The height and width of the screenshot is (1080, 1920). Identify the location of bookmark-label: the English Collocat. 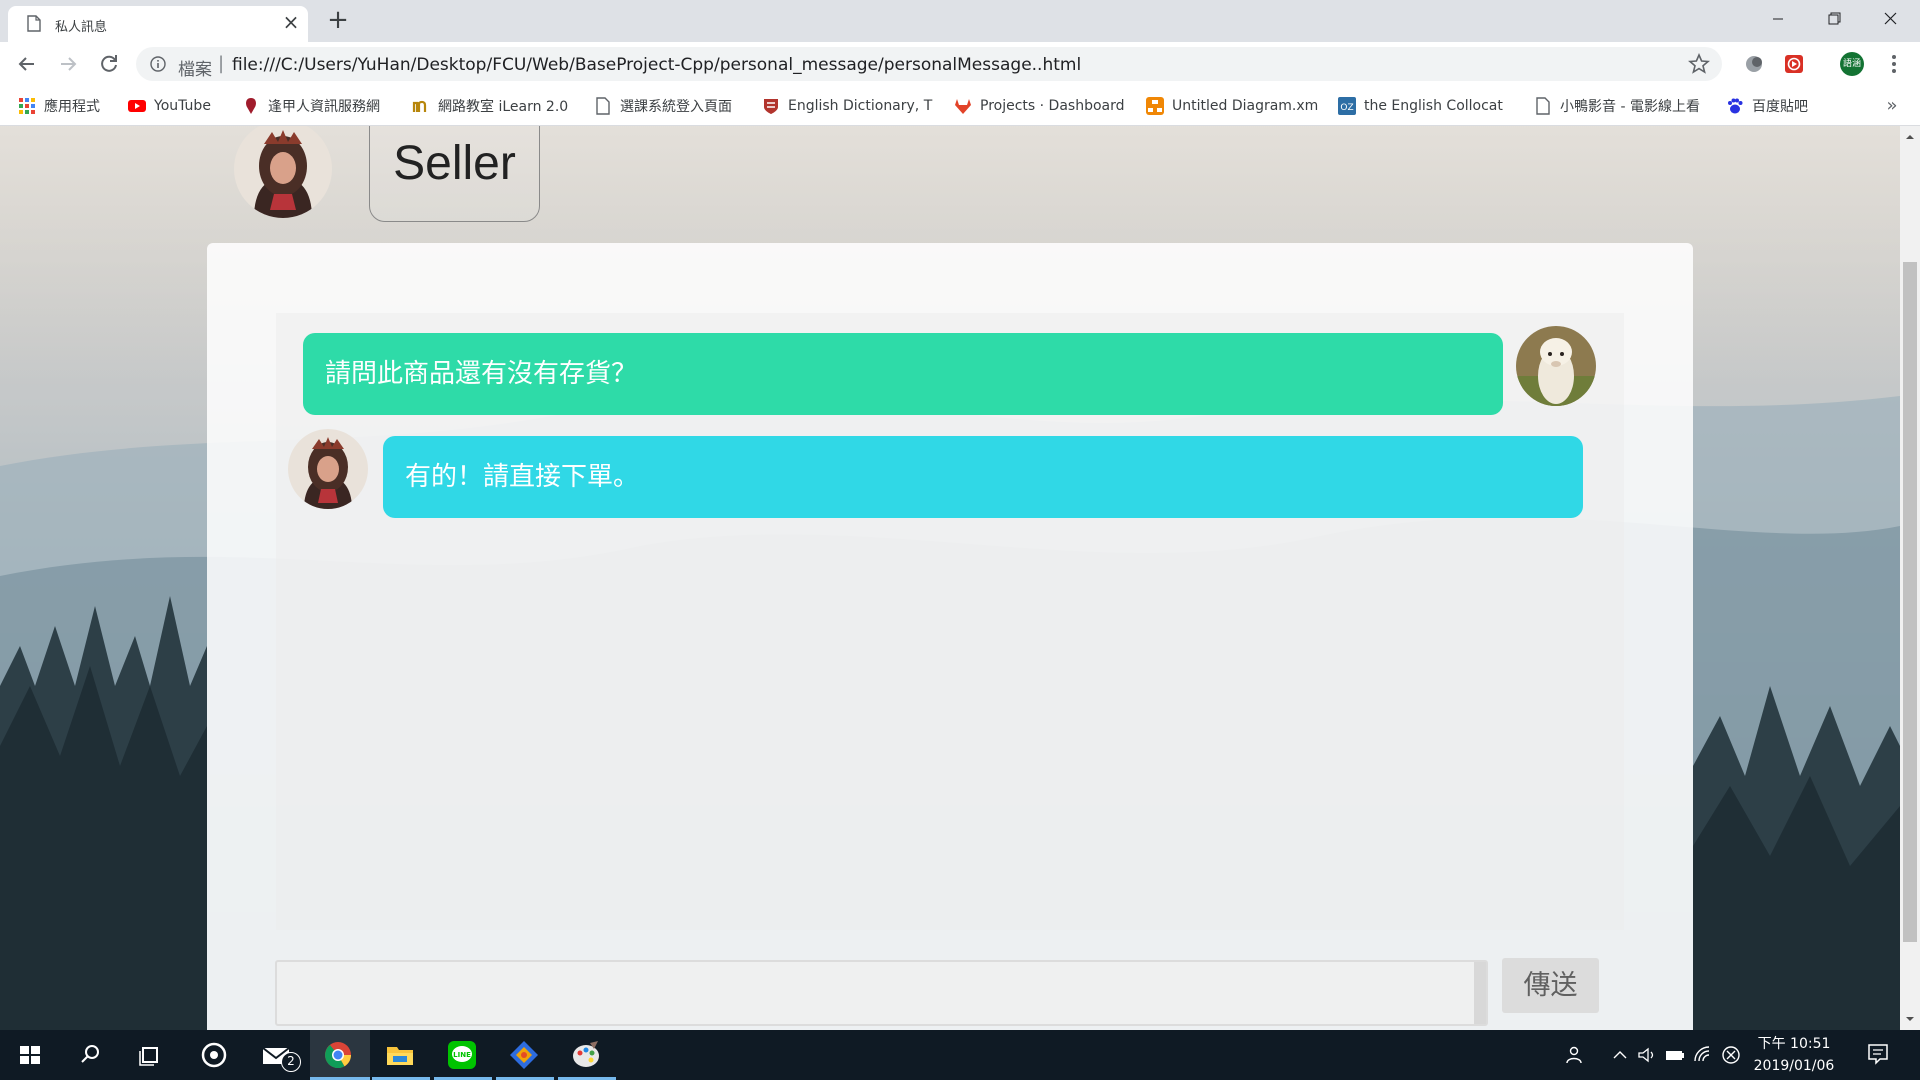
(1433, 106).